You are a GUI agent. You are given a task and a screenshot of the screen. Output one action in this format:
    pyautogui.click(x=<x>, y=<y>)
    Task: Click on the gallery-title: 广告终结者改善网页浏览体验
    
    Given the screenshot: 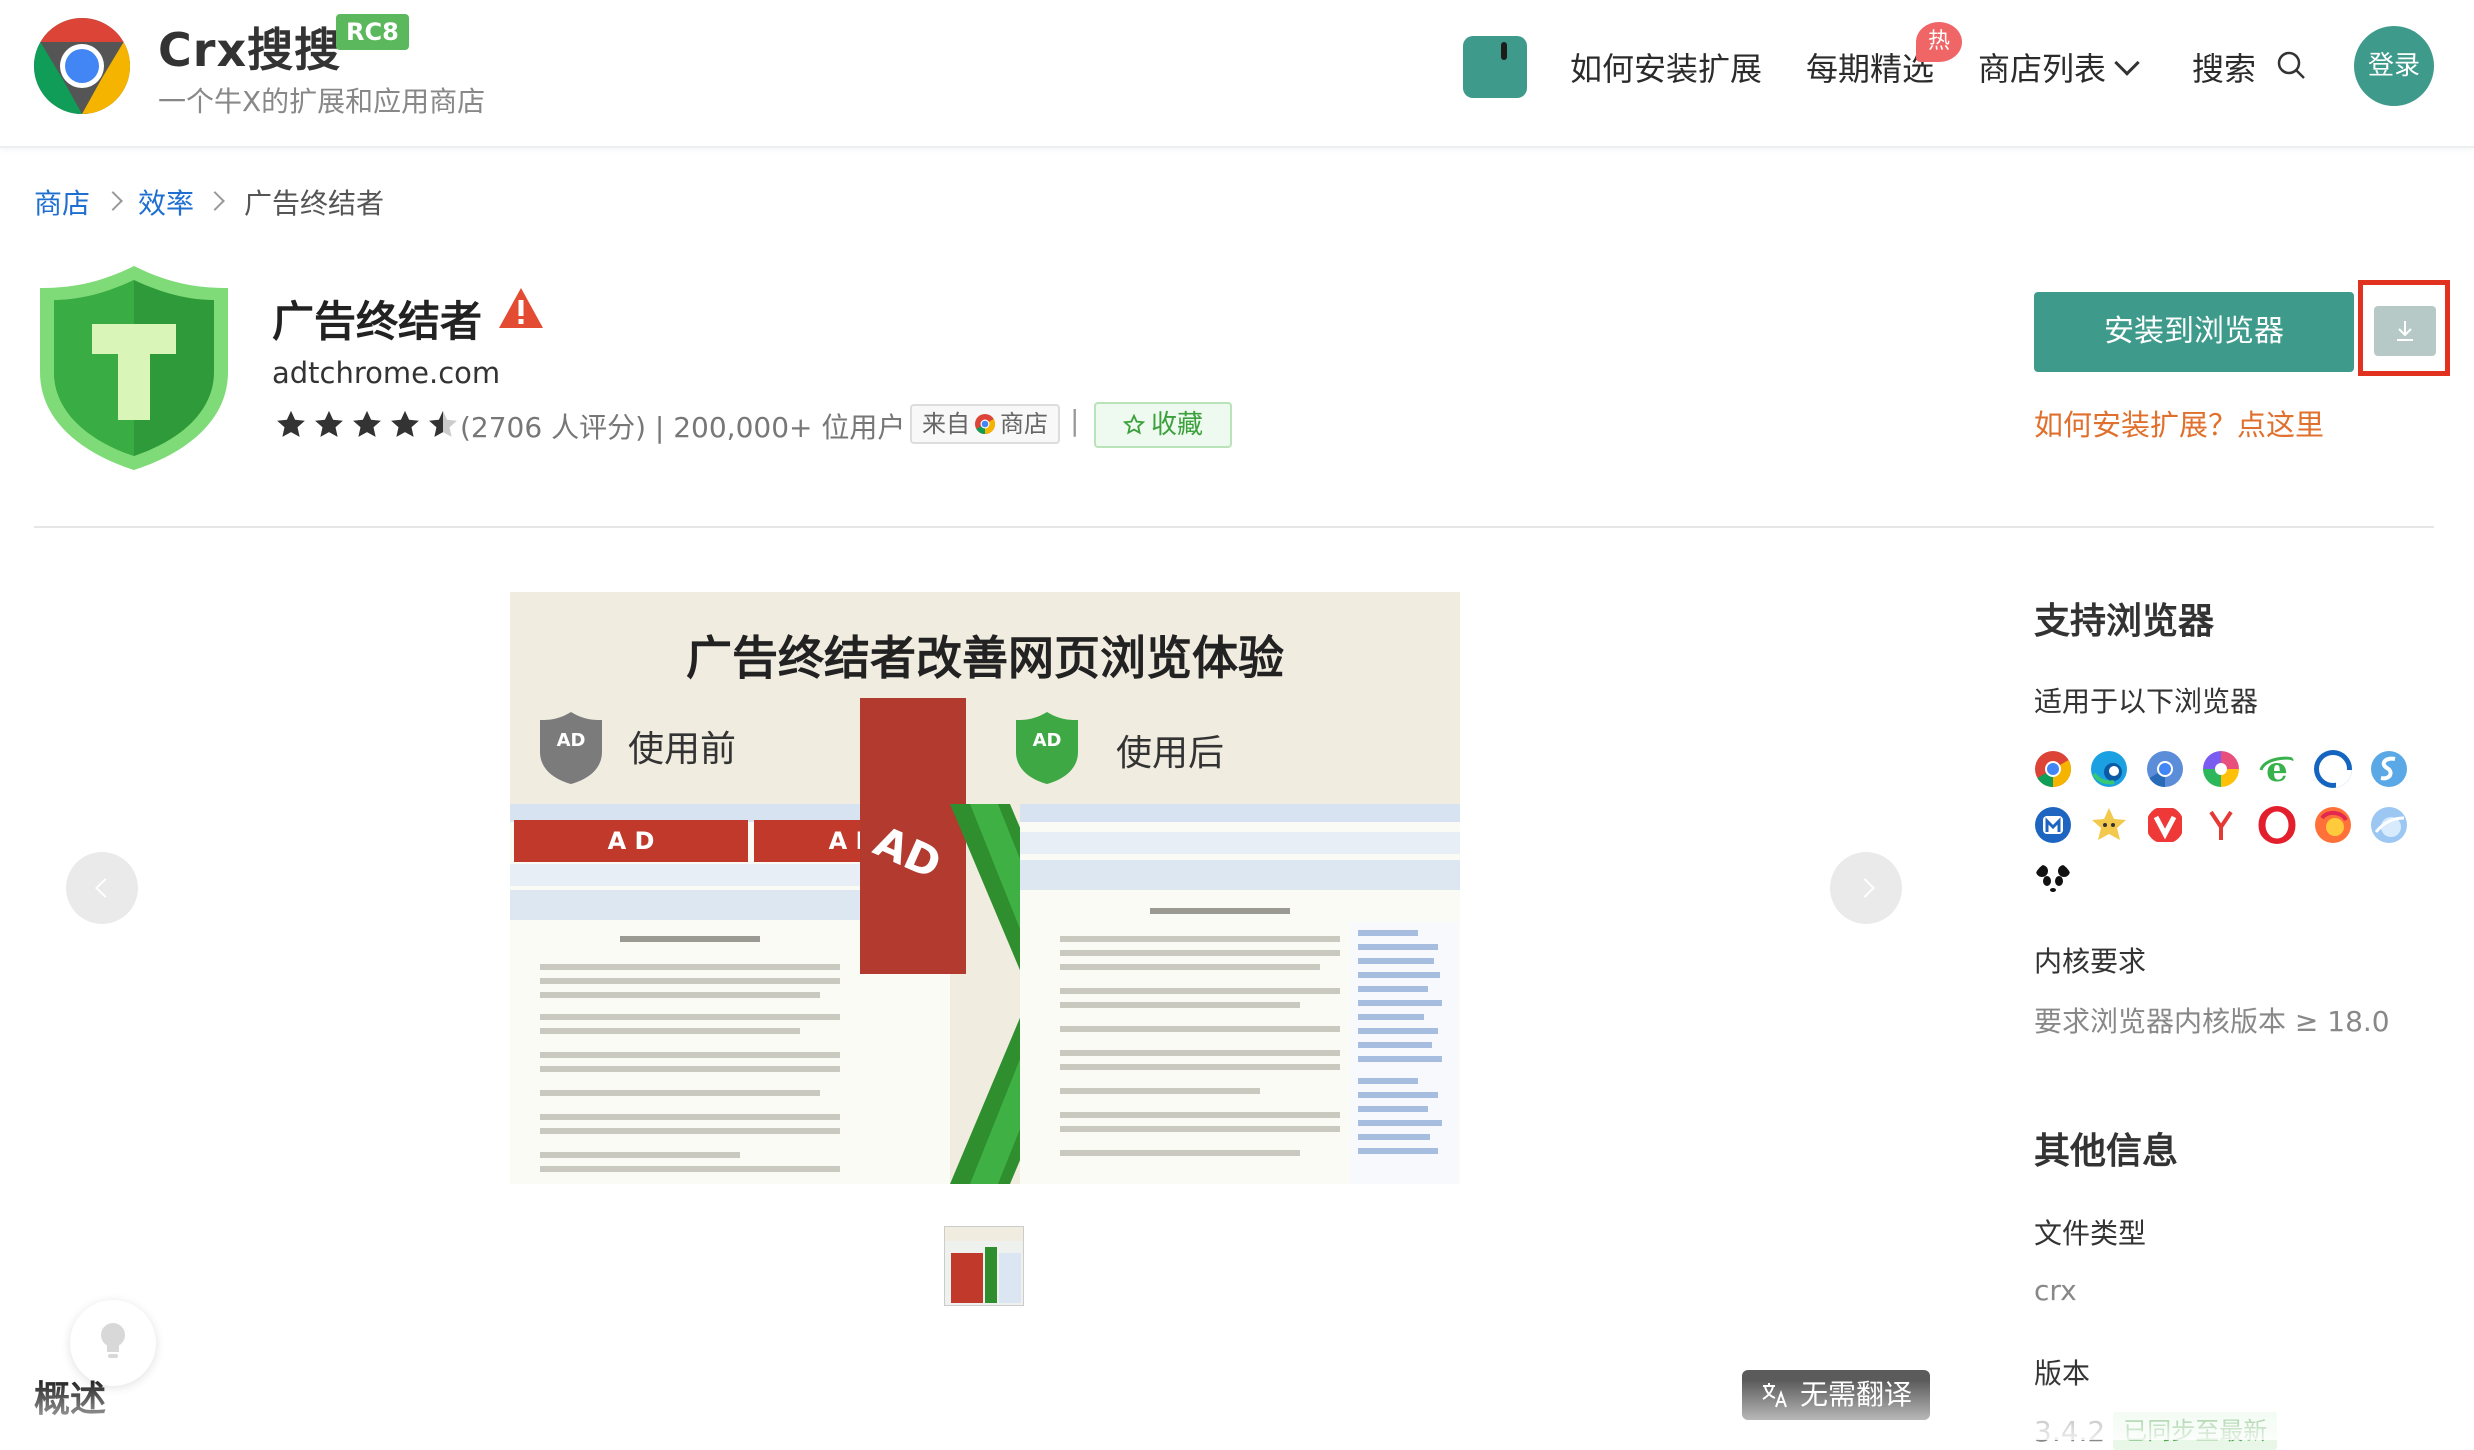 What is the action you would take?
    pyautogui.click(x=985, y=658)
    